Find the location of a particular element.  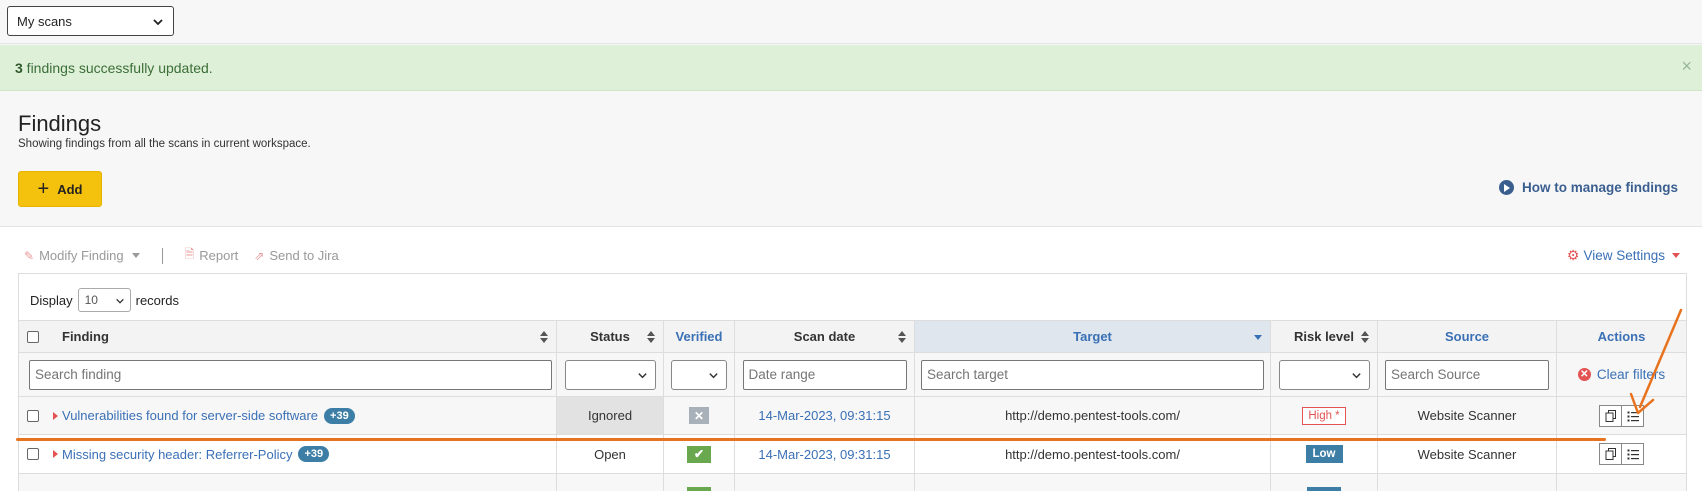

table-row-partial is located at coordinates (852, 482).